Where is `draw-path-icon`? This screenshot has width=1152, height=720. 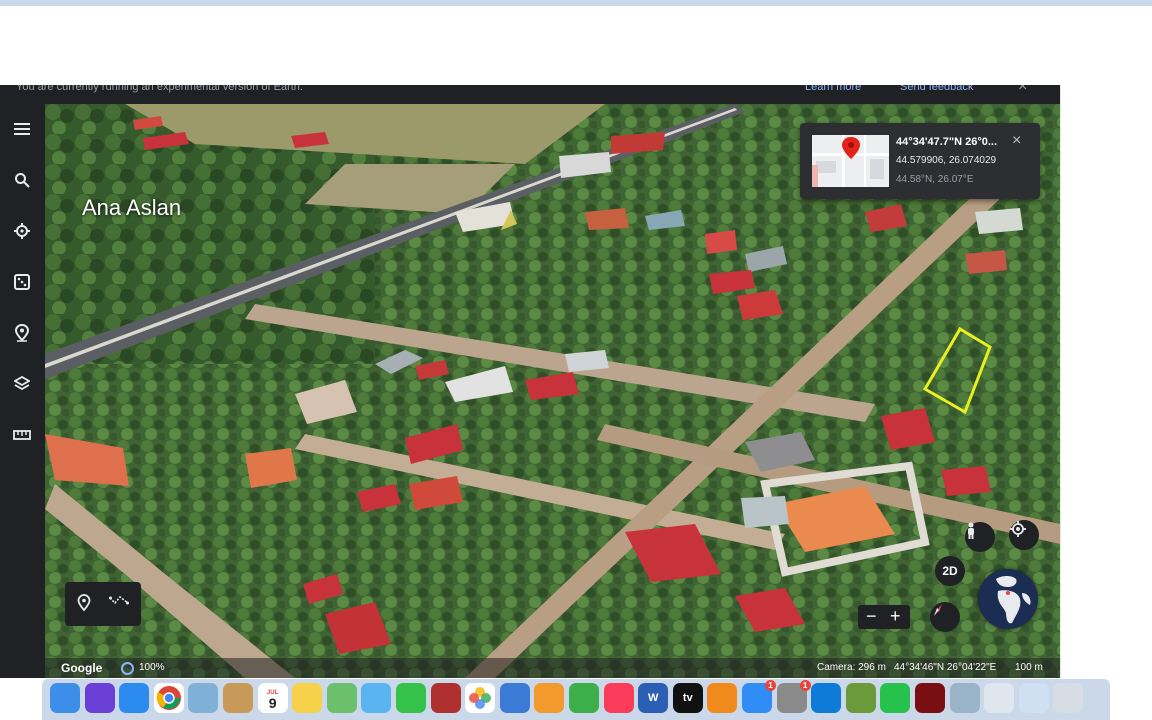
draw-path-icon is located at coordinates (119, 604).